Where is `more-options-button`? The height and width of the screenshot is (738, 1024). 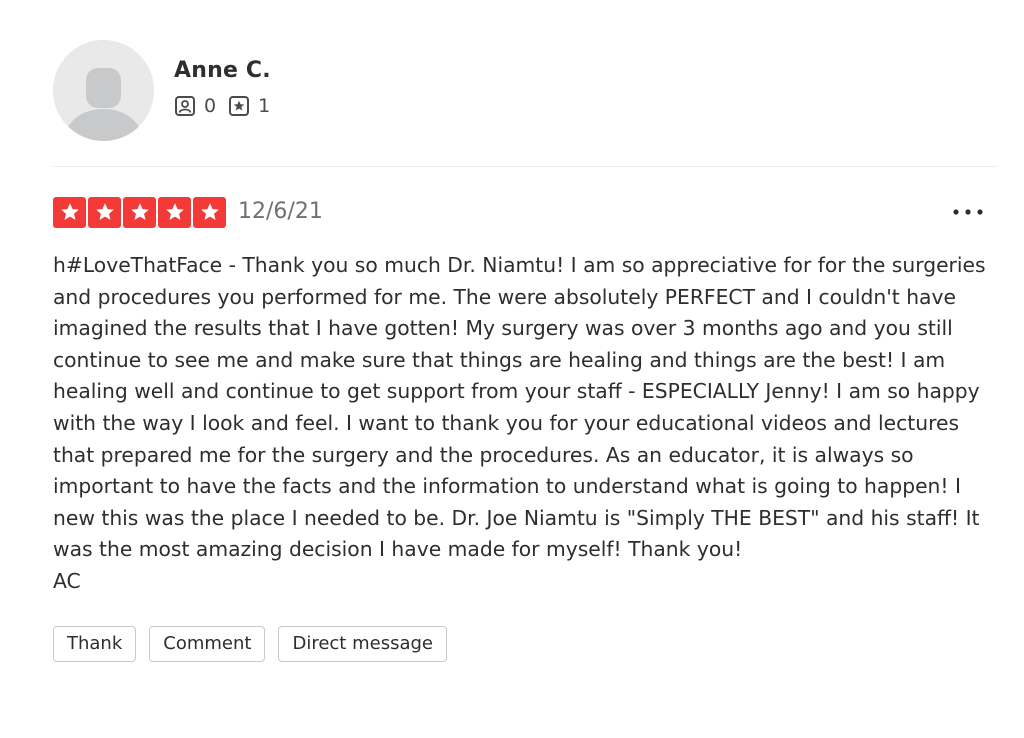
more-options-button is located at coordinates (968, 212).